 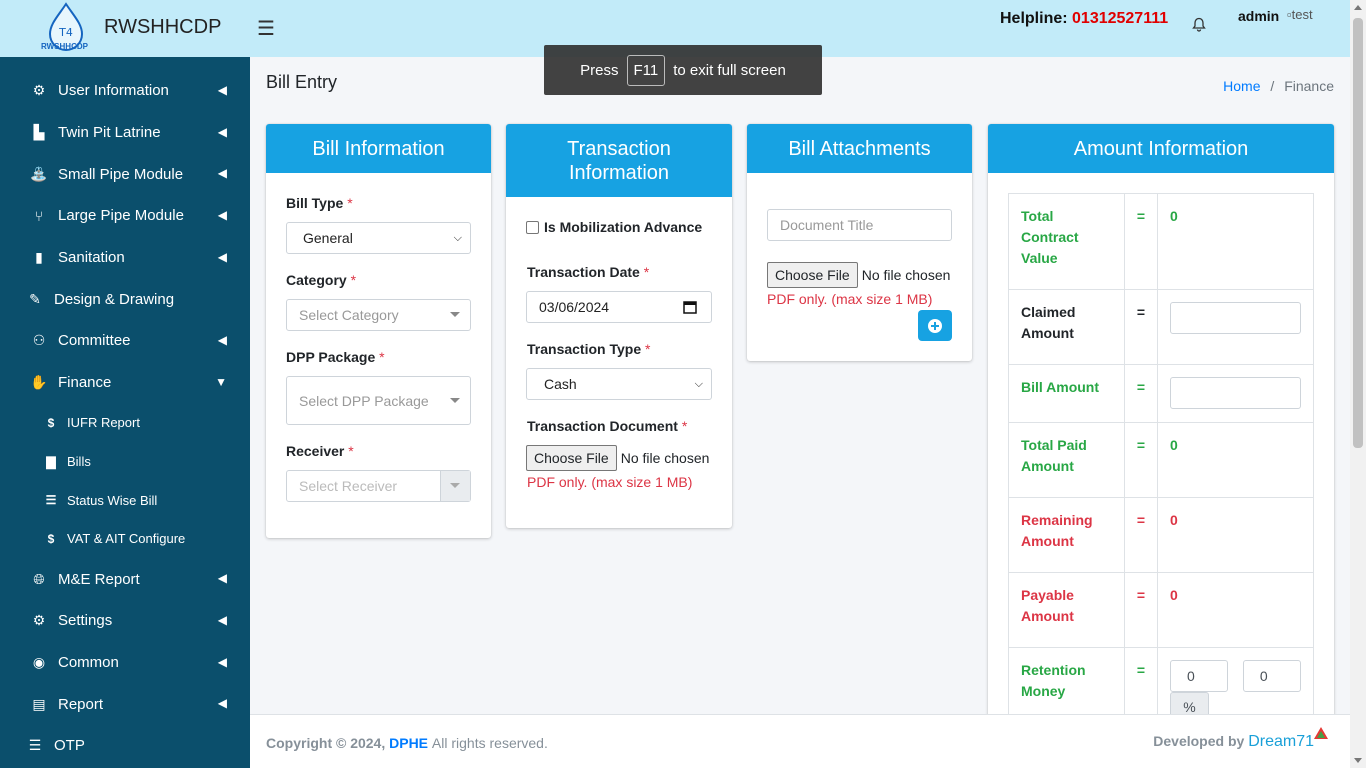 What do you see at coordinates (1161, 610) in the screenshot?
I see `table-row: Payable Amount = 0` at bounding box center [1161, 610].